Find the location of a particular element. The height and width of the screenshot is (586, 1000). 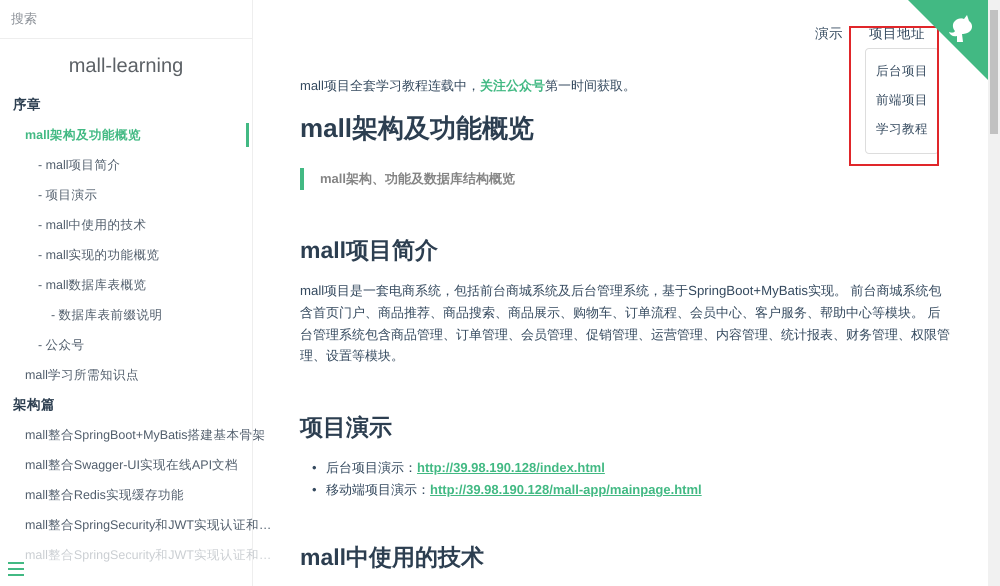

paragraph: mall项目是一套电商系统，包括前台商城系统及后台管理系统，基于SpringBoot+MyBatis实现。 前台商城系统包含首页门户、商品推荐、商品搜索、商品展示、购物车、订单流程、会员中心、客户服务、帮助中心等模块。 后台管理系统包含商品管理、订单管理、会员管理、促销管理、运营管理、内容管理、统计报表、财务管理、权限管理、设置等模块。 is located at coordinates (625, 324).